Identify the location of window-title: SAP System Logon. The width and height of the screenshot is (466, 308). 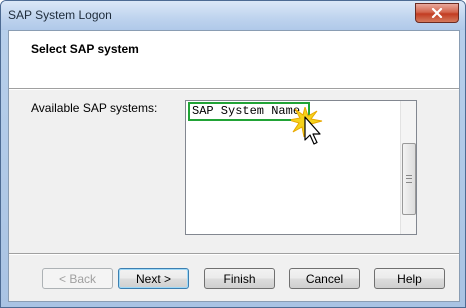
(60, 15).